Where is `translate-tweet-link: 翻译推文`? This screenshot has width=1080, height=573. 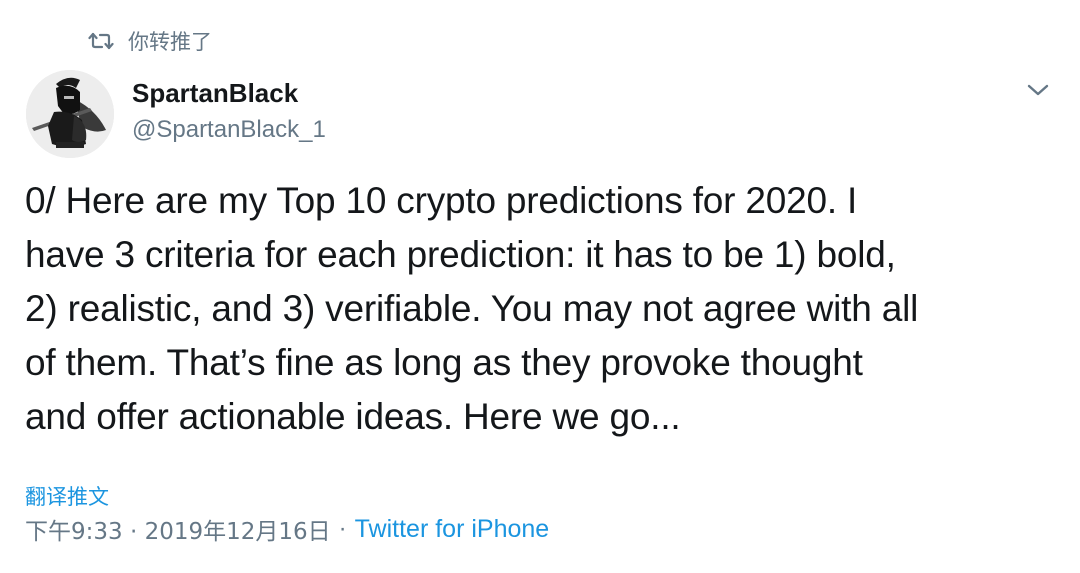
translate-tweet-link: 翻译推文 is located at coordinates (67, 496).